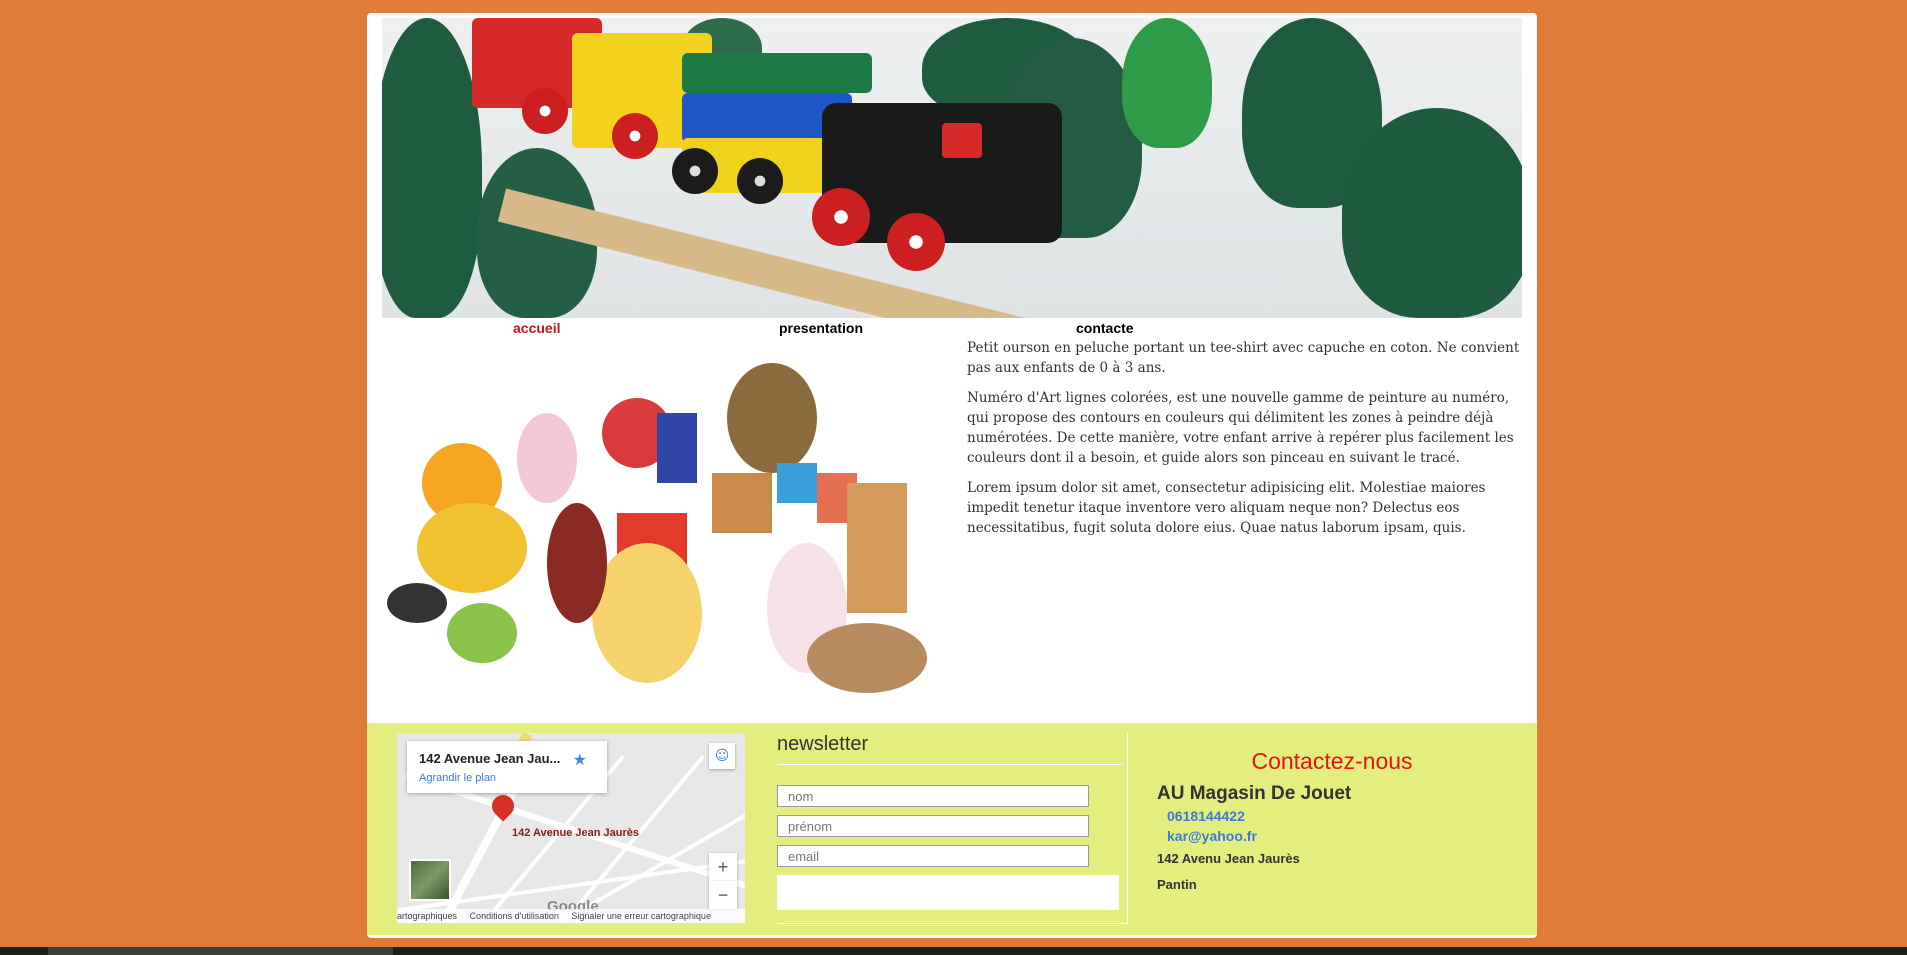  Describe the element at coordinates (823, 744) in the screenshot. I see `newsletter-title: newsletter` at that location.